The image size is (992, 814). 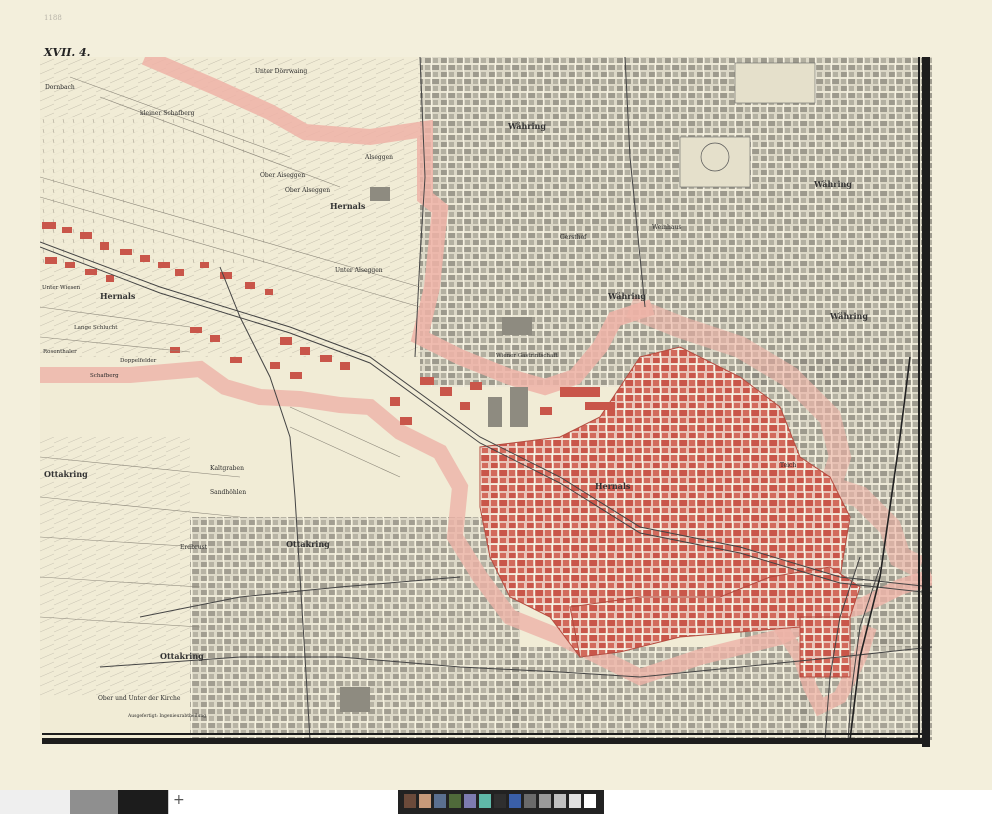 I want to click on label-waehring-top: Währing, so click(x=526, y=126).